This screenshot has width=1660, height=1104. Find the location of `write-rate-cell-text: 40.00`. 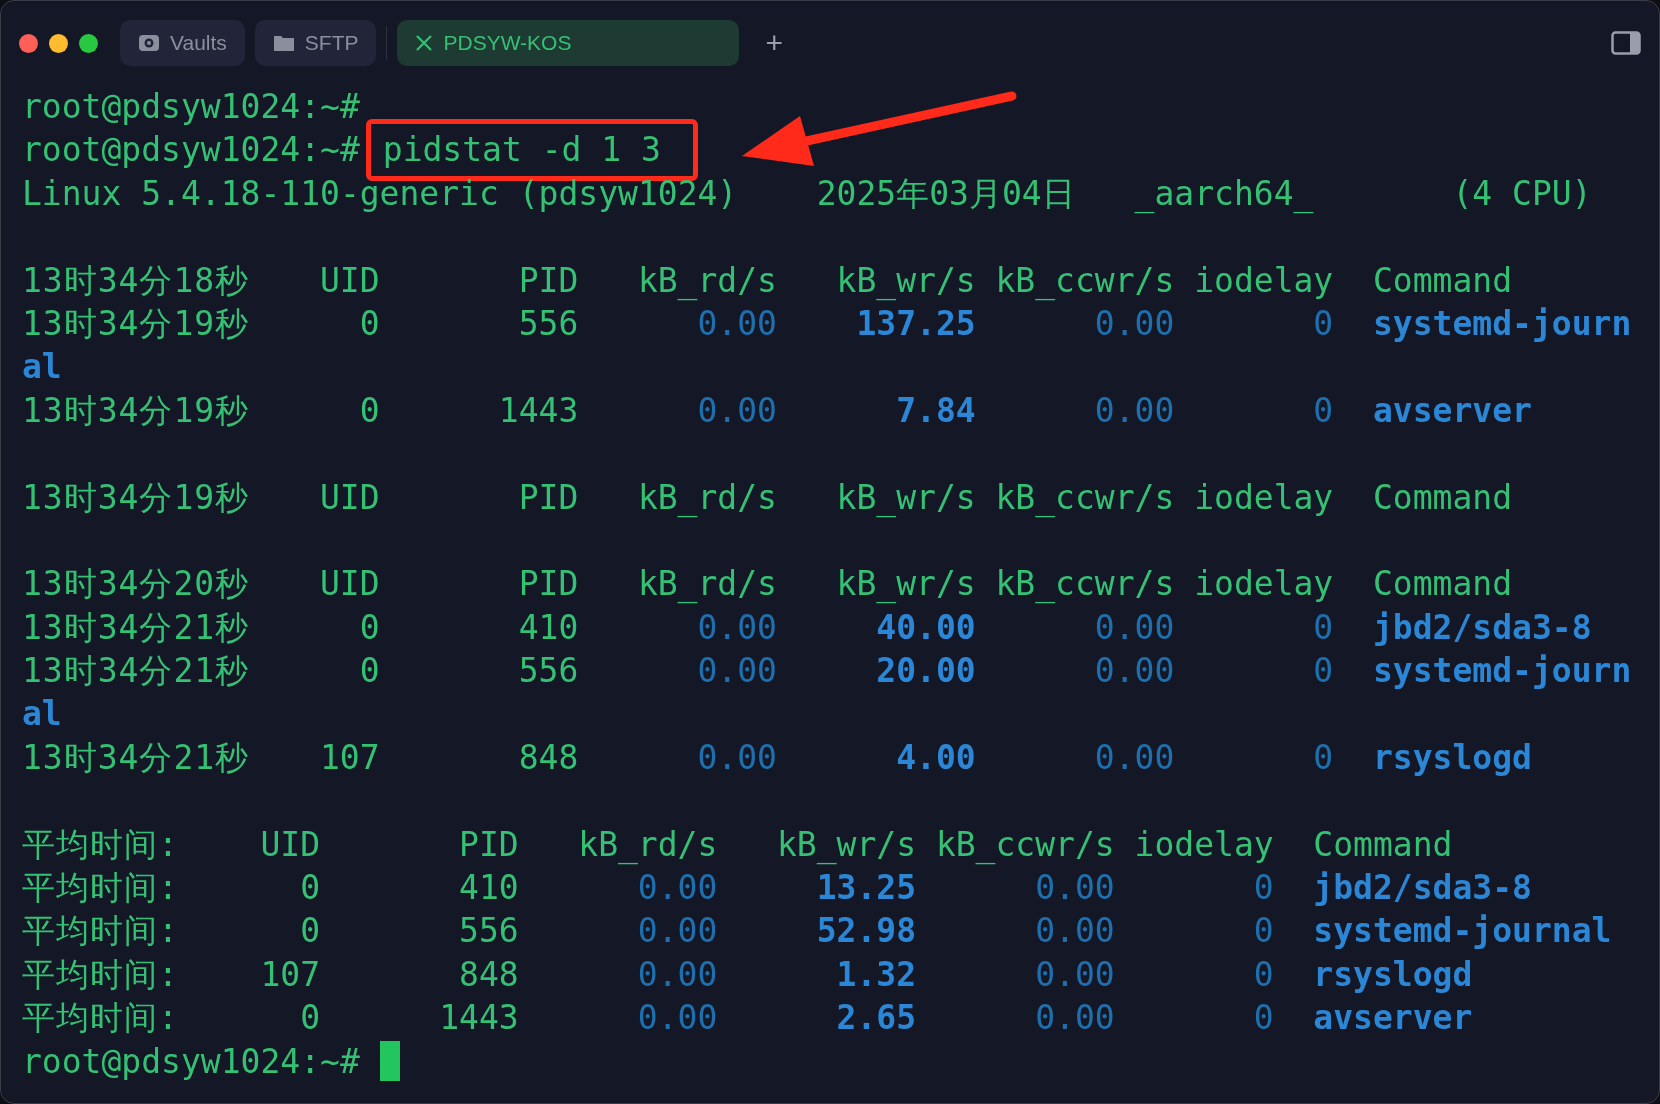

write-rate-cell-text: 40.00 is located at coordinates (925, 627).